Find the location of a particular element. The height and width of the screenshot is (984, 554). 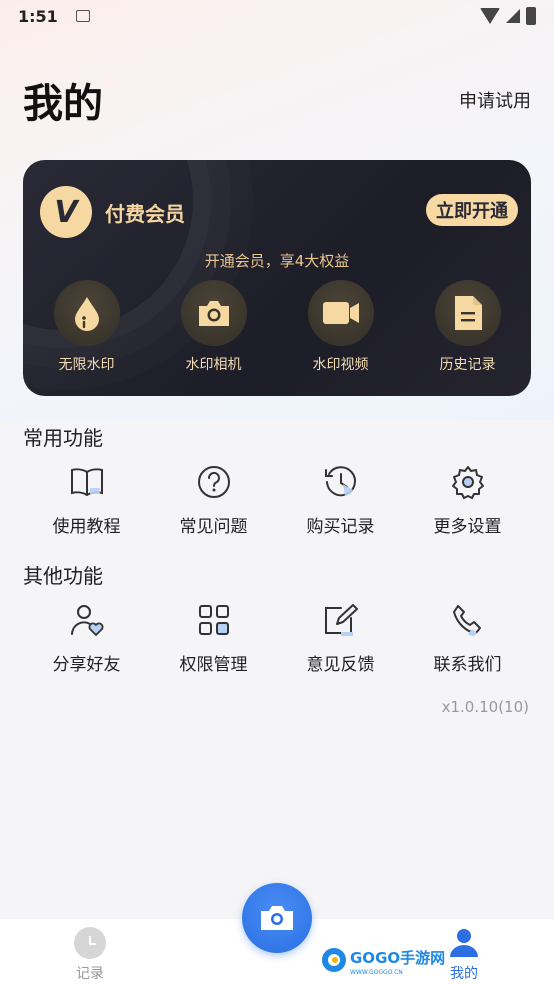

vip-title: 付费会员 is located at coordinates (145, 214).